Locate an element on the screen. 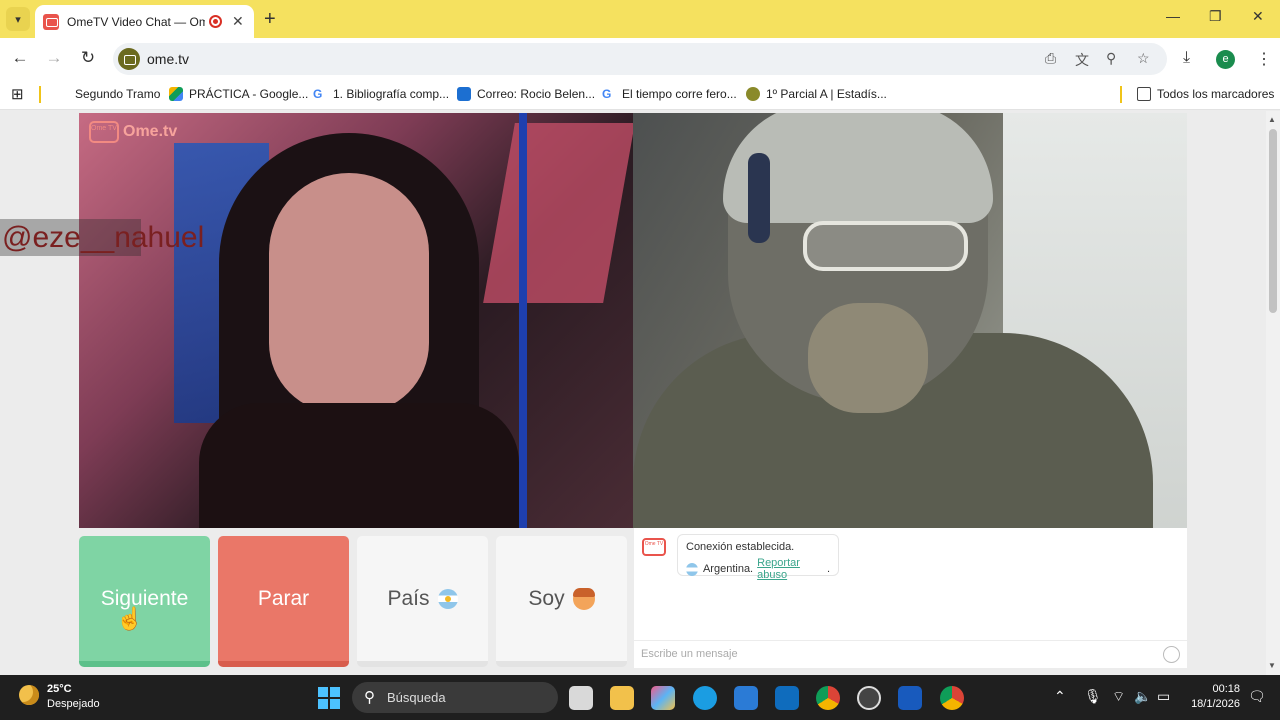  message-placeholder: Escribe un mensaje is located at coordinates (689, 654).